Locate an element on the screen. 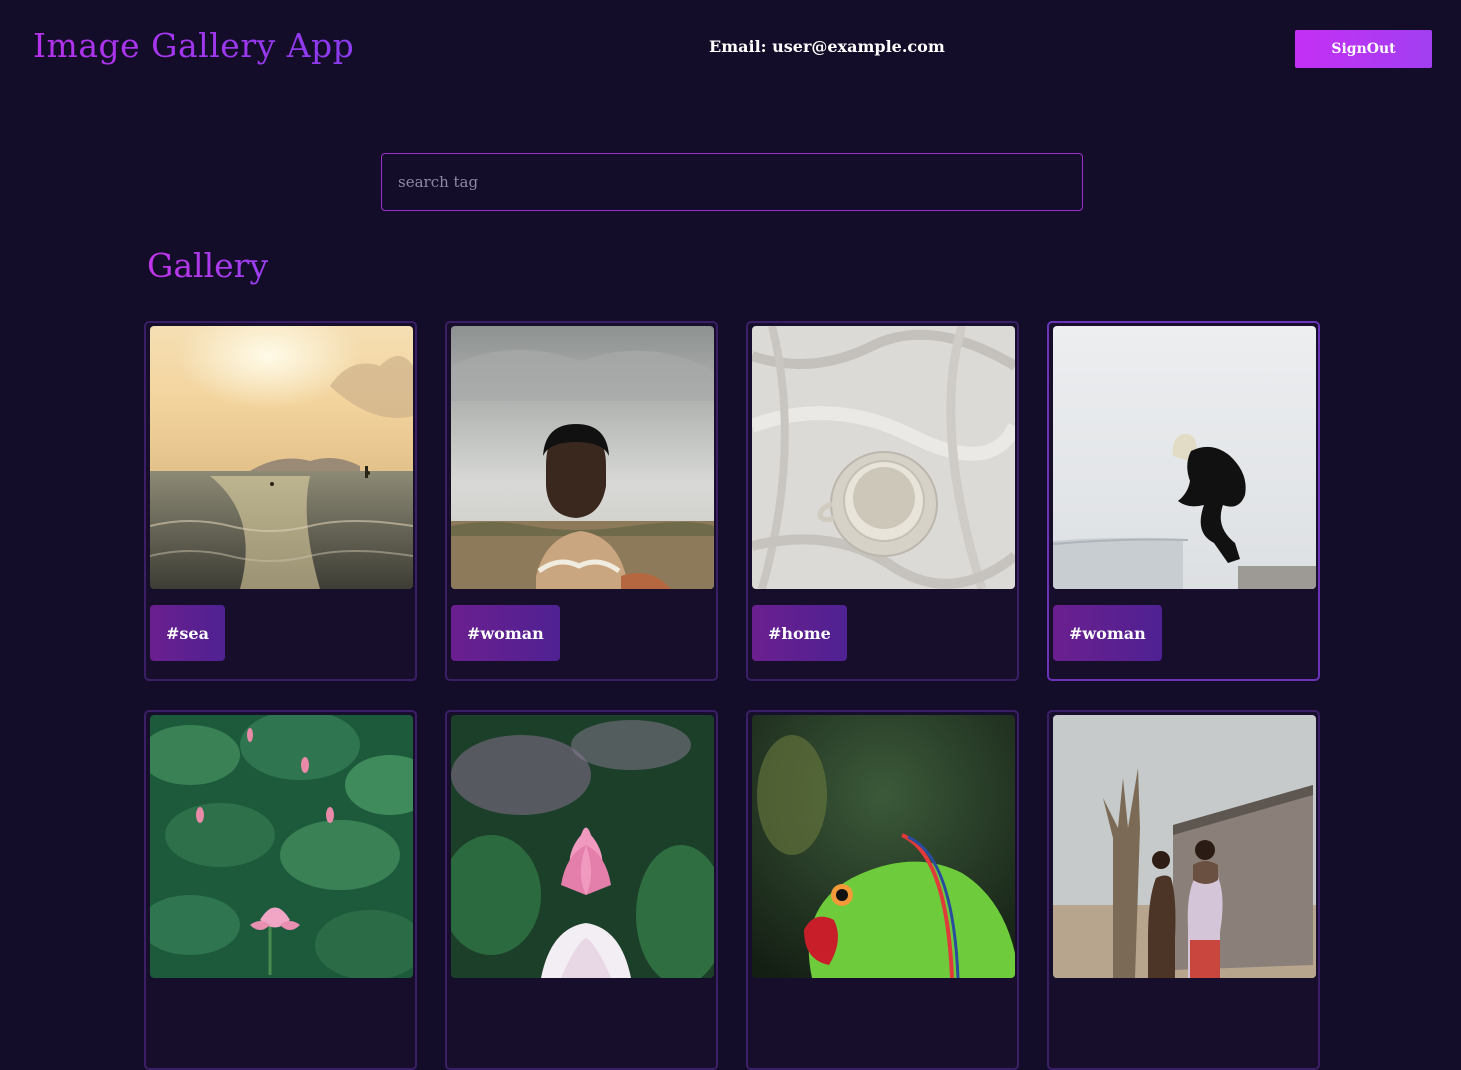  gallery-card: #home is located at coordinates (882, 501).